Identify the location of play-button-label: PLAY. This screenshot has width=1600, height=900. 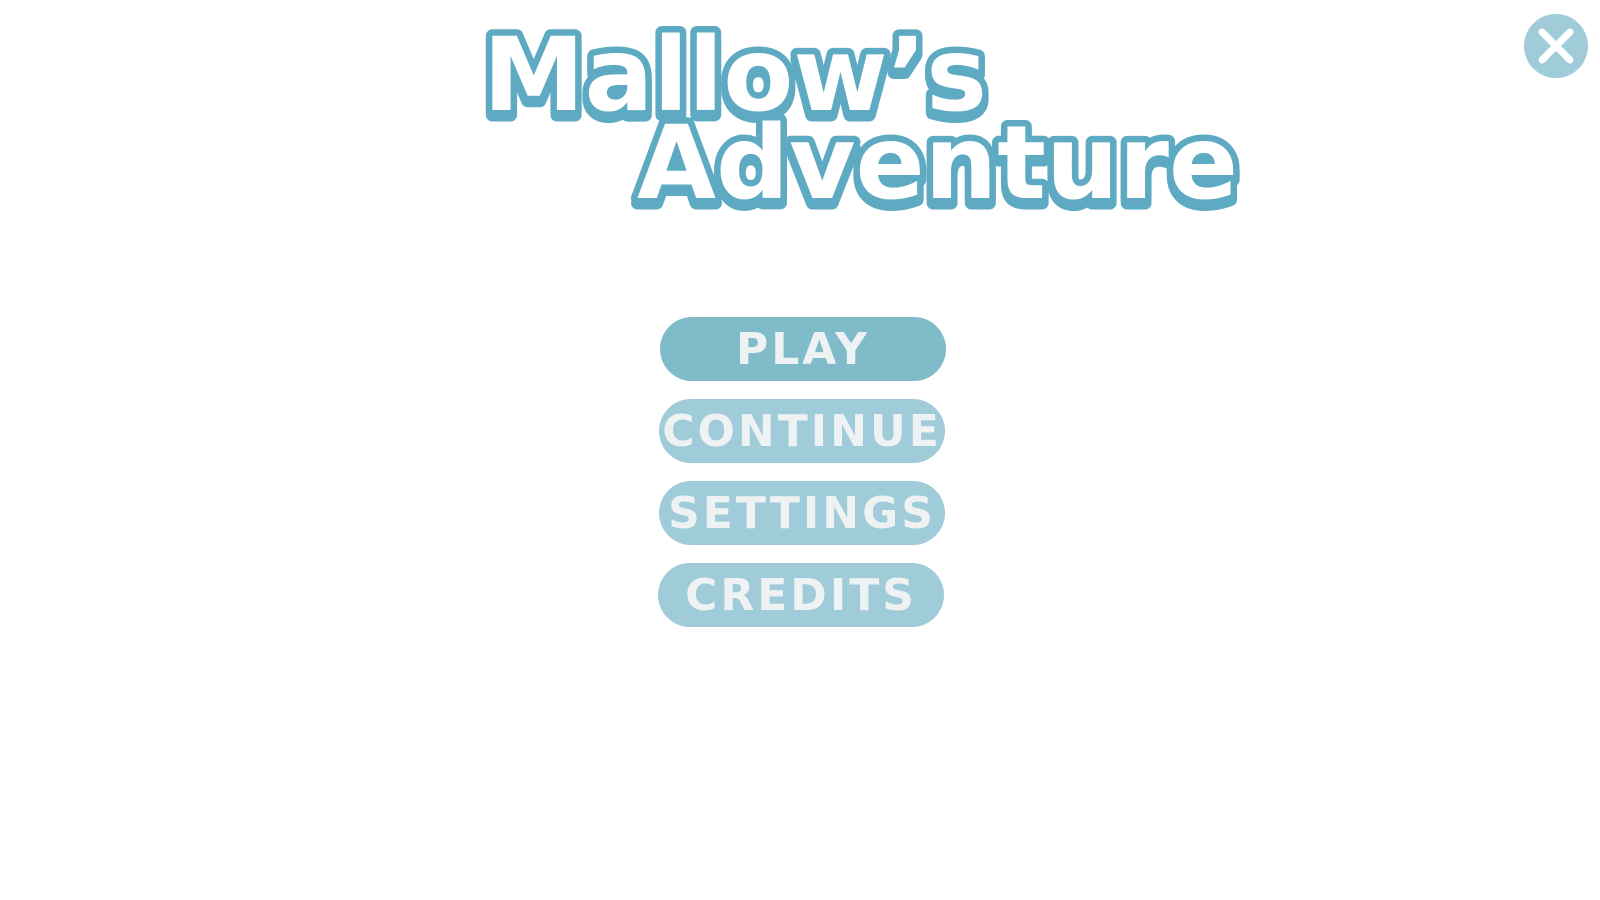
(803, 349).